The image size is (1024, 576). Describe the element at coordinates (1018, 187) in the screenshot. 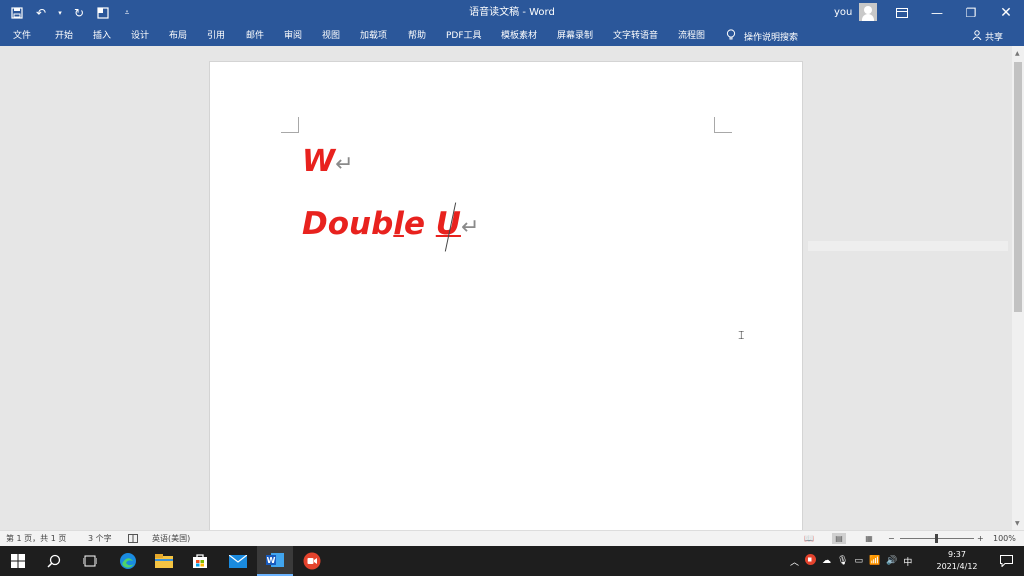

I see `scrollbar-thumb` at that location.